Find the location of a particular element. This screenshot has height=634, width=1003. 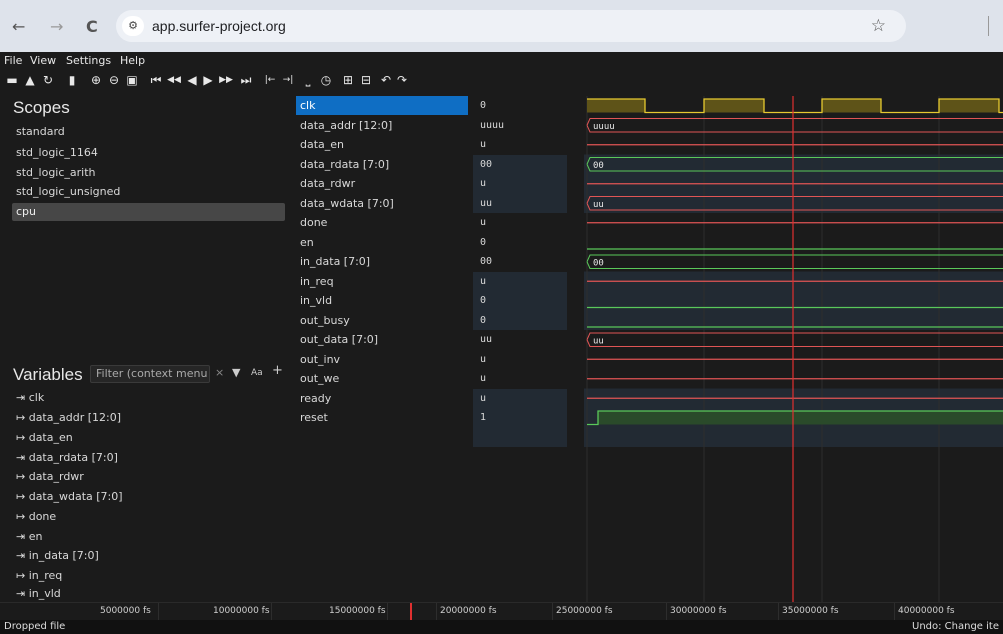

bookmark-star-icon: ☆ is located at coordinates (878, 26).